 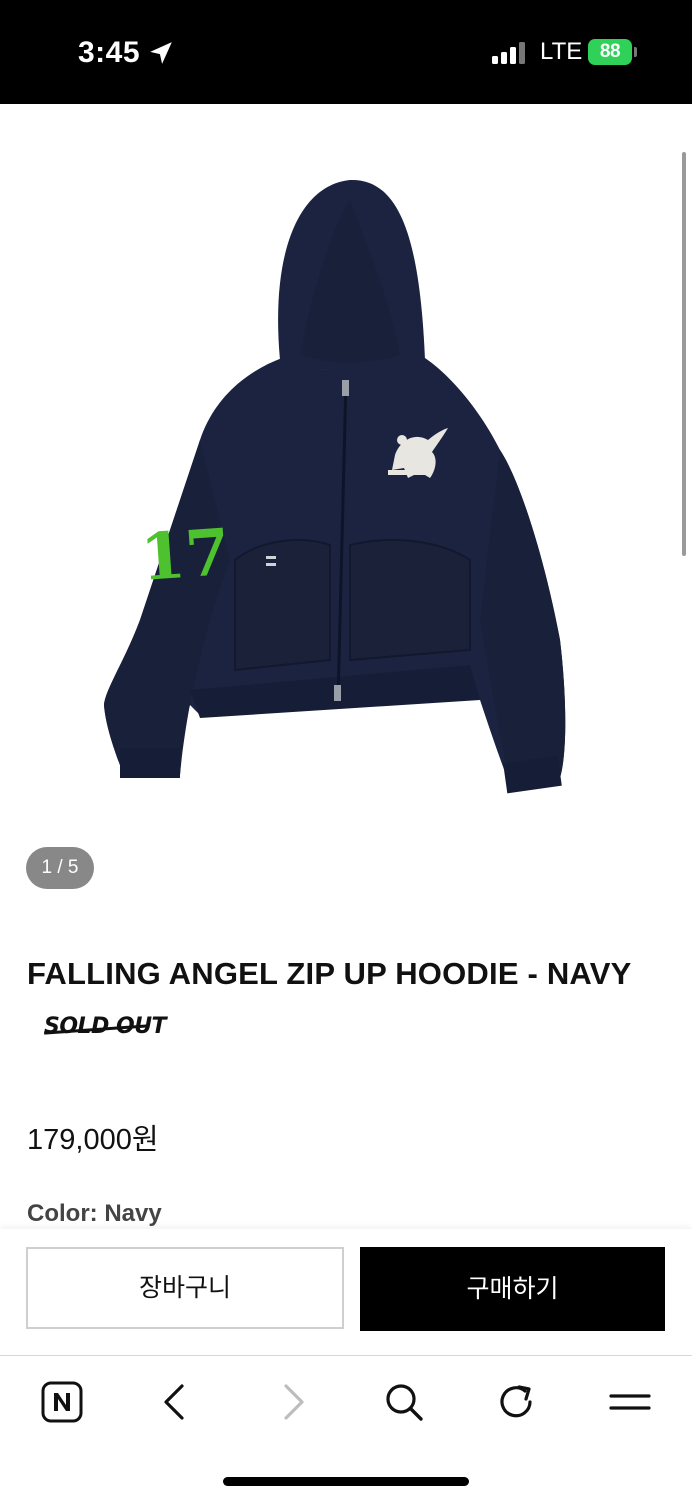 I want to click on back-icon, so click(x=176, y=1402).